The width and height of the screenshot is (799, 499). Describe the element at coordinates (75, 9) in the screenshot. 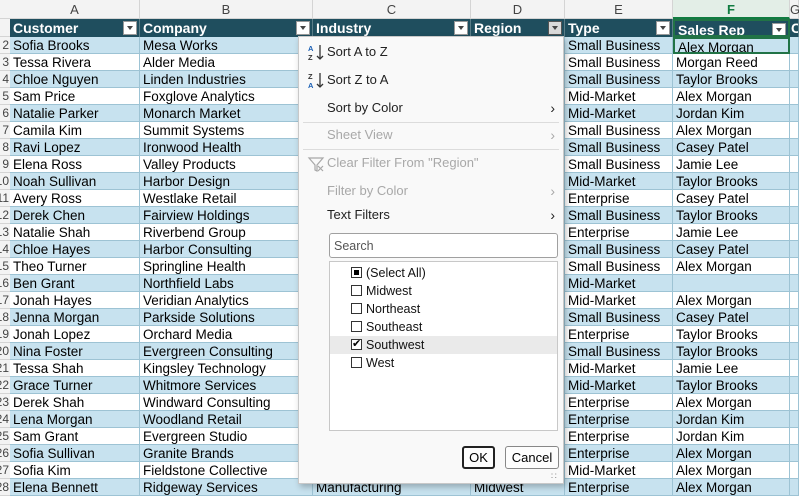

I see `column-letter-a: A` at that location.